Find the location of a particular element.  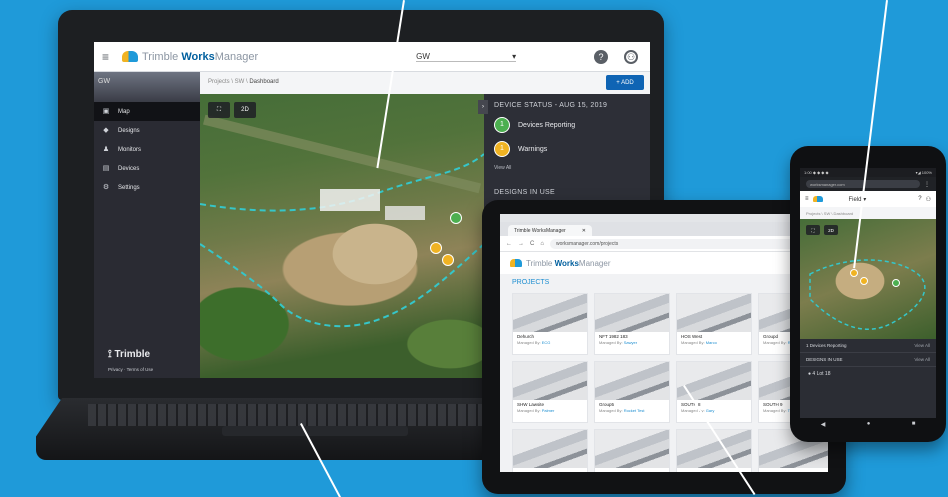

chevron-down-icon: ▾ is located at coordinates (514, 56).